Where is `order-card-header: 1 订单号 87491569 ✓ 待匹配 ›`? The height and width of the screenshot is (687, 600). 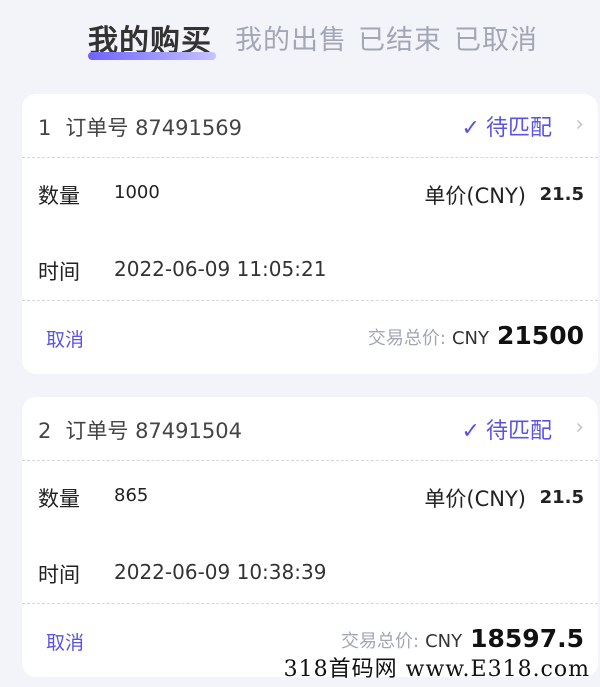
order-card-header: 1 订单号 87491569 ✓ 待匹配 › is located at coordinates (310, 126).